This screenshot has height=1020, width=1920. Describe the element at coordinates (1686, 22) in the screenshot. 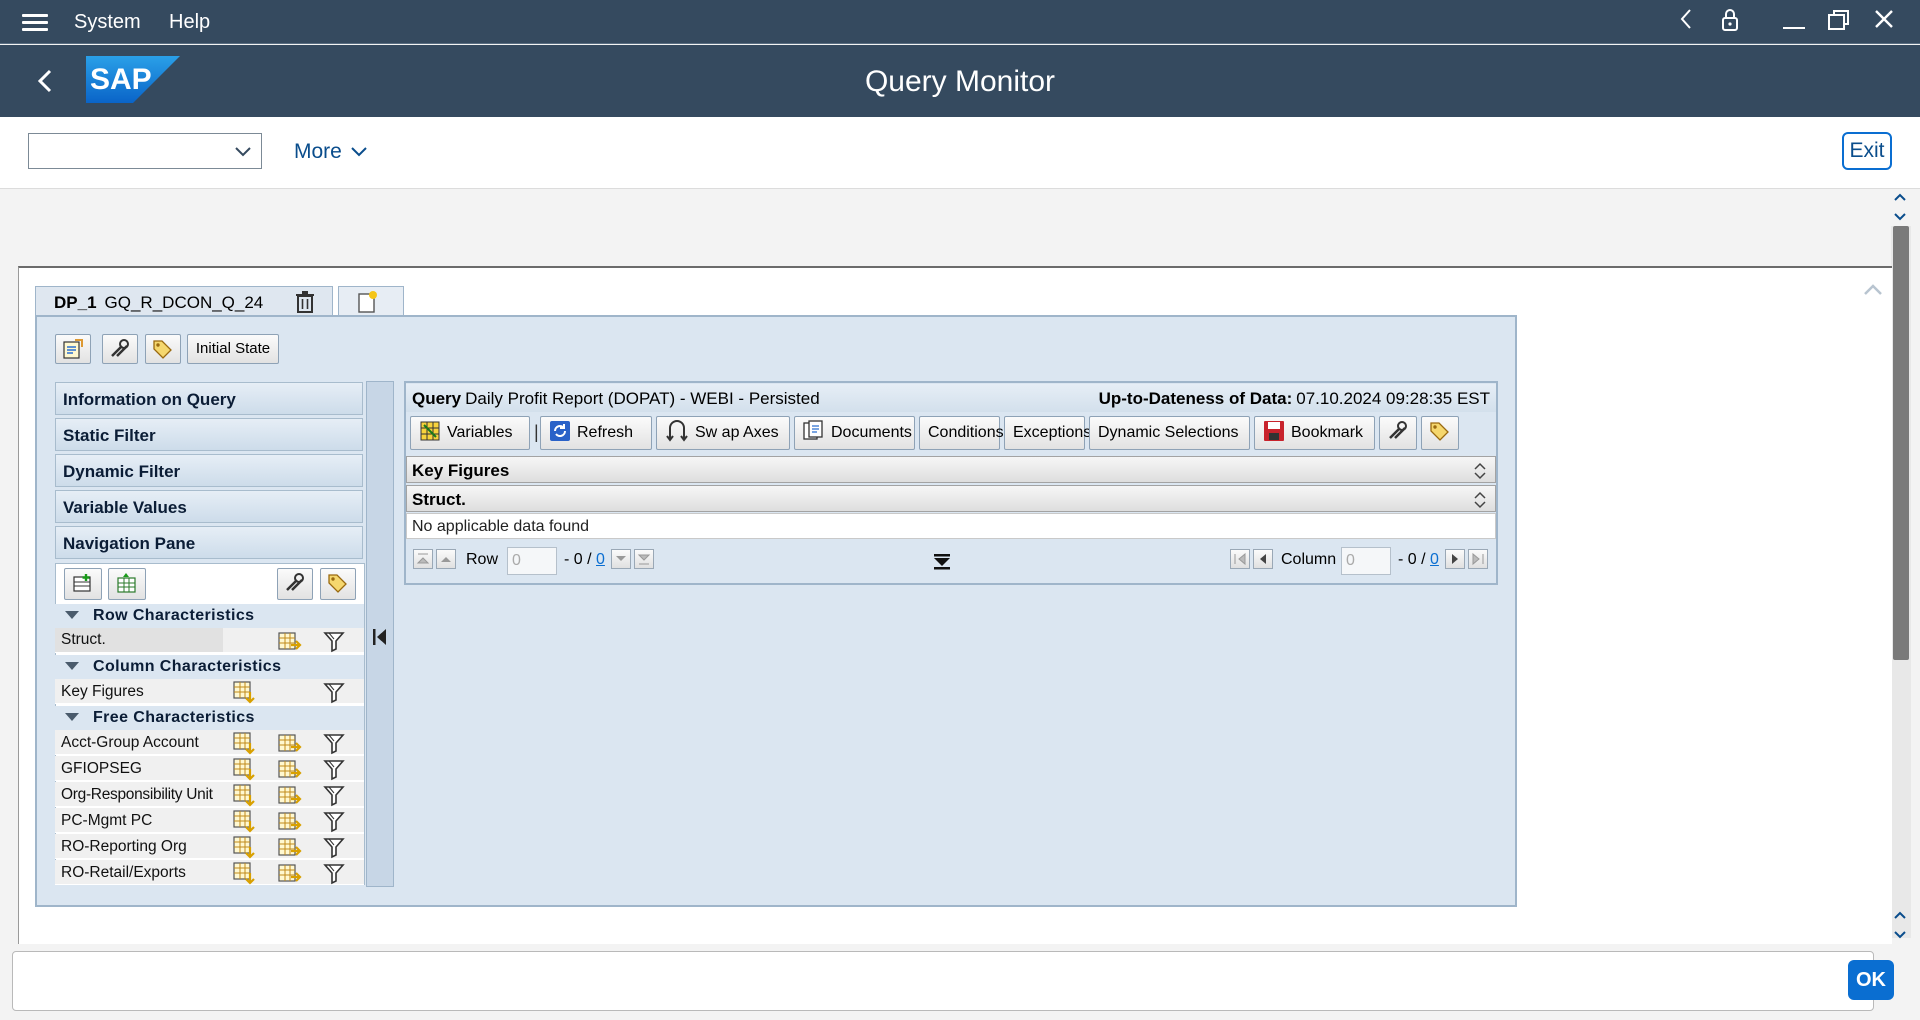

I see `chevron-left-icon` at that location.